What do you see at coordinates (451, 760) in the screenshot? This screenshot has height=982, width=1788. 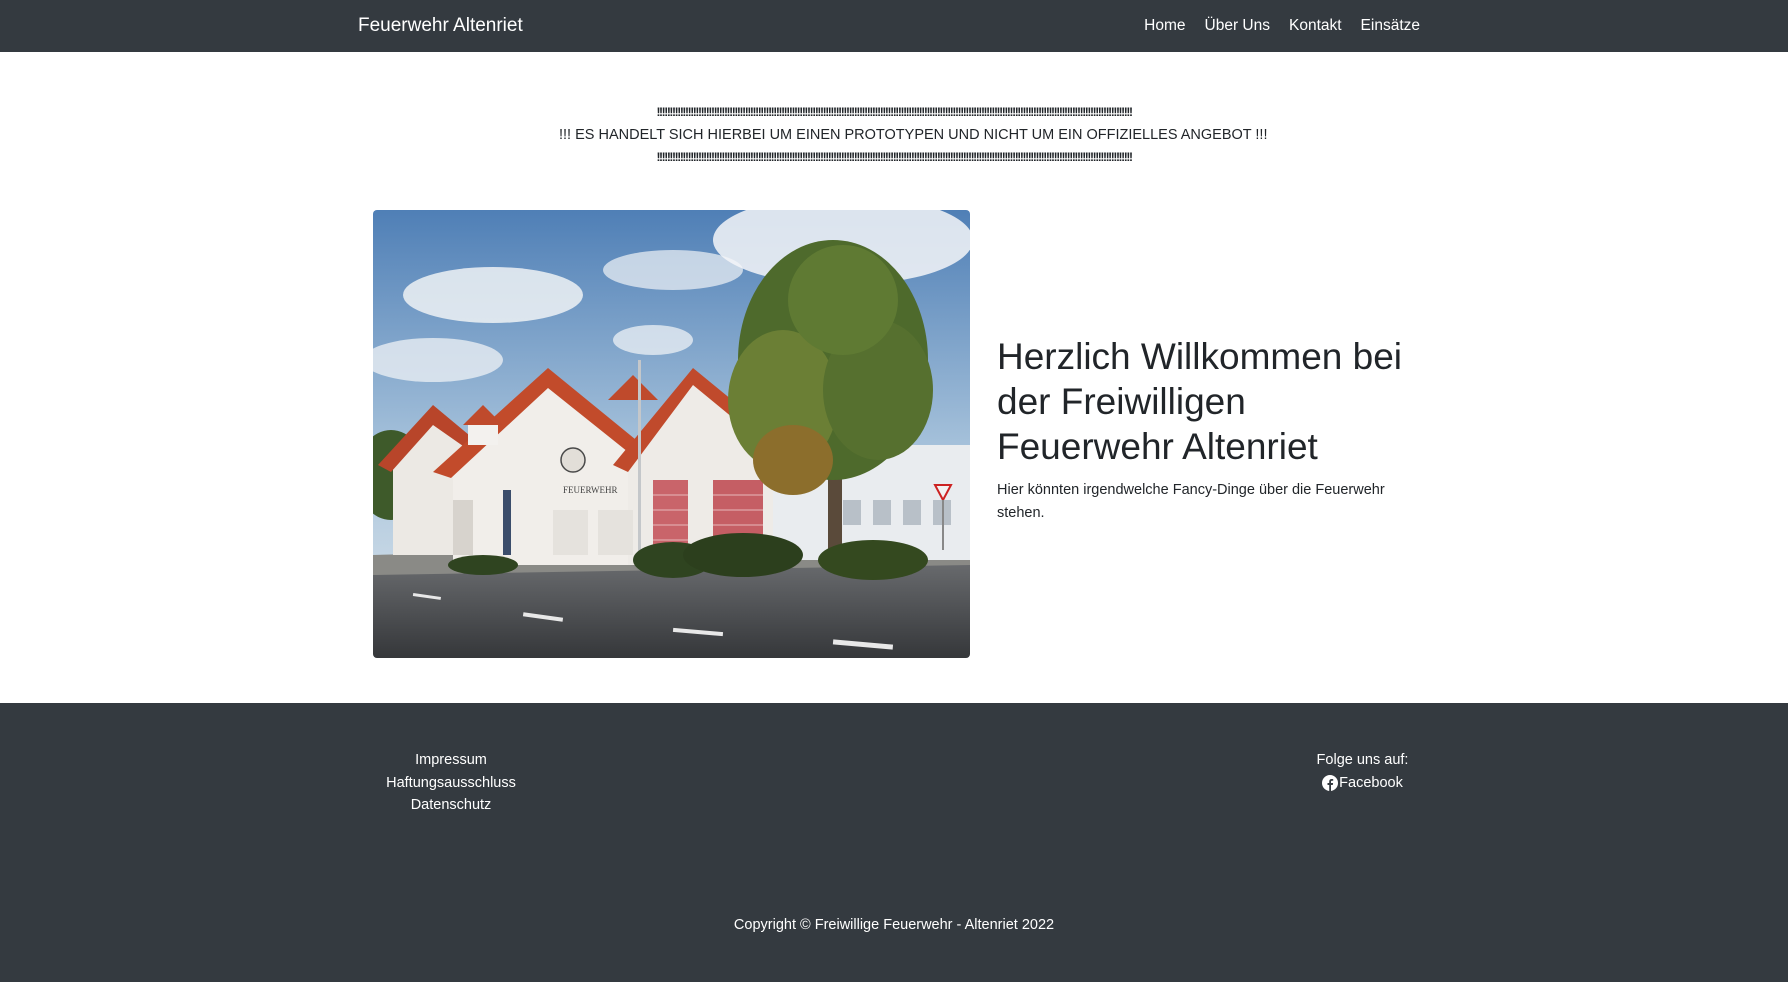 I see `footer-link-impressum: Impressum` at bounding box center [451, 760].